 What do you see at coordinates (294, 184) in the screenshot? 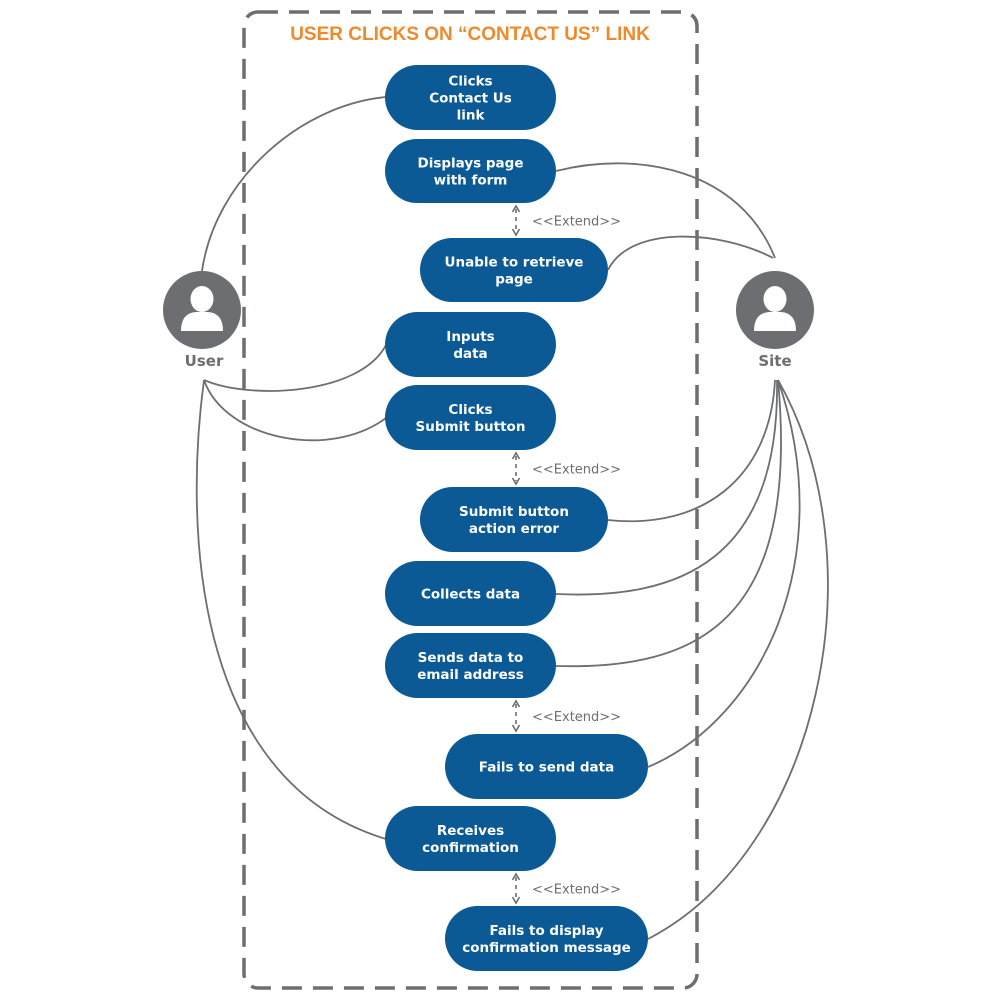
I see `association-line-uc1` at bounding box center [294, 184].